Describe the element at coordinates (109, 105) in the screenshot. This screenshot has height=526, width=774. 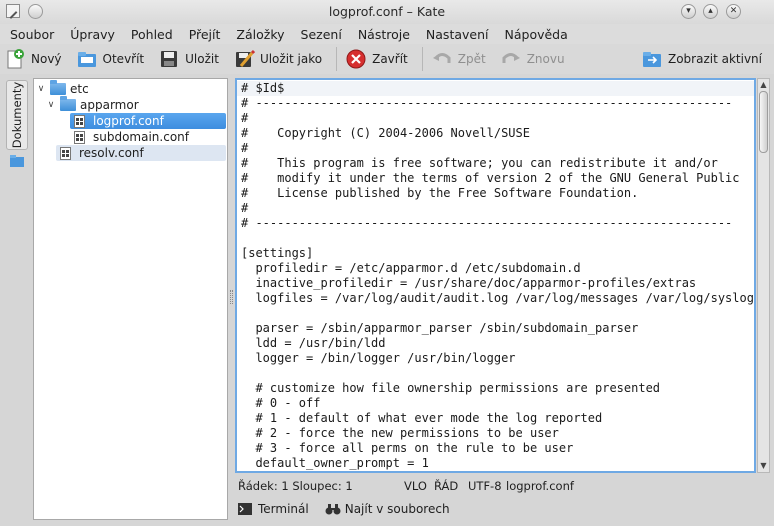
I see `tree-item-label: apparmor` at that location.